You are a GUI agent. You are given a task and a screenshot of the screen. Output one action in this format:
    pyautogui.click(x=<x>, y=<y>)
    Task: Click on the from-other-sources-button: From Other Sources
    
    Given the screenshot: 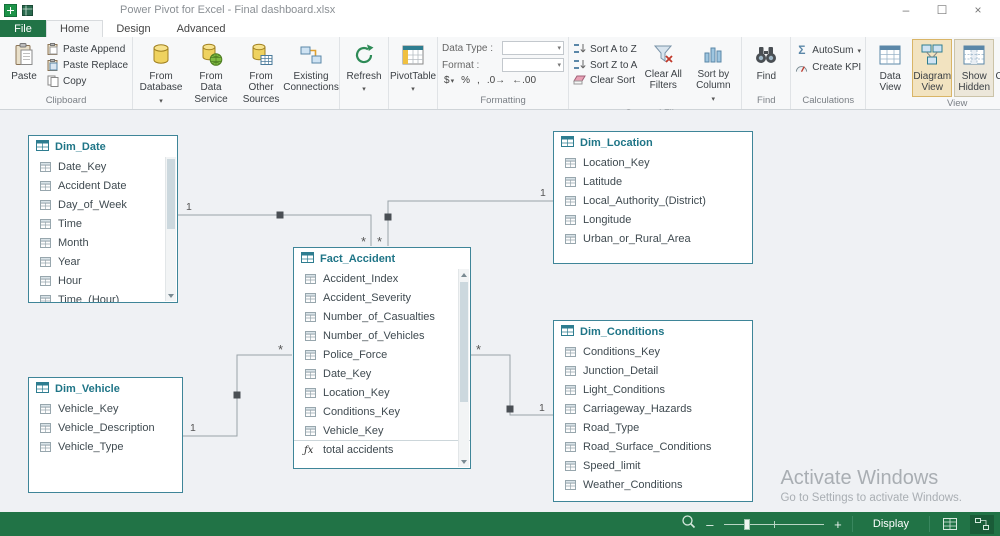 What is the action you would take?
    pyautogui.click(x=261, y=73)
    